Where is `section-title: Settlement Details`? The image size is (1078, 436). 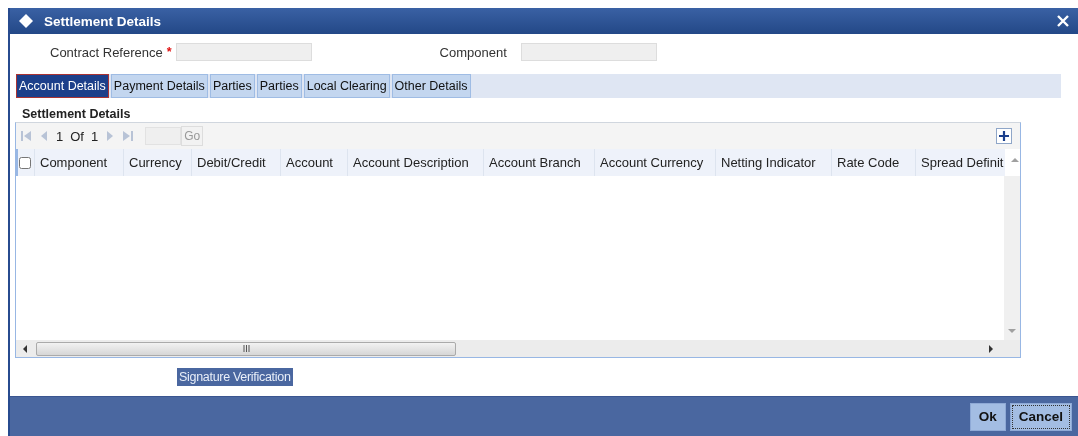
section-title: Settlement Details is located at coordinates (77, 114).